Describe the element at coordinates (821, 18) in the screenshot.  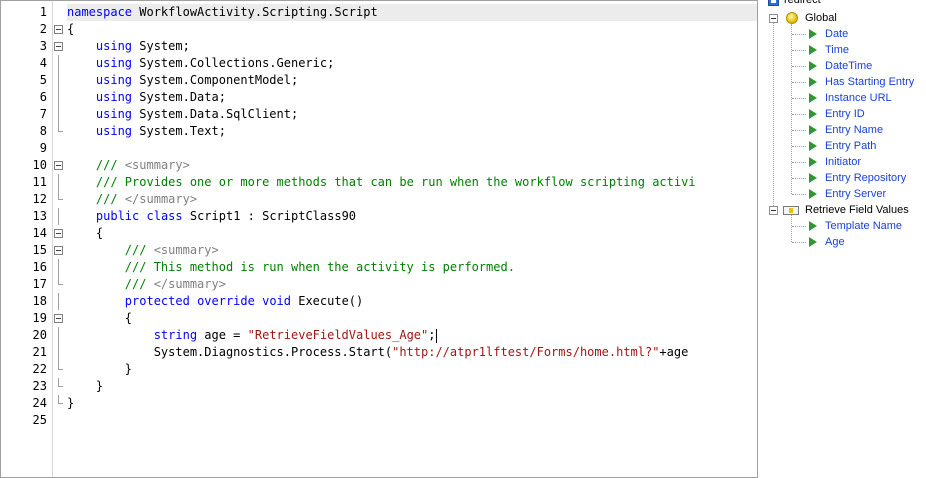
I see `tree-node-global: Global` at that location.